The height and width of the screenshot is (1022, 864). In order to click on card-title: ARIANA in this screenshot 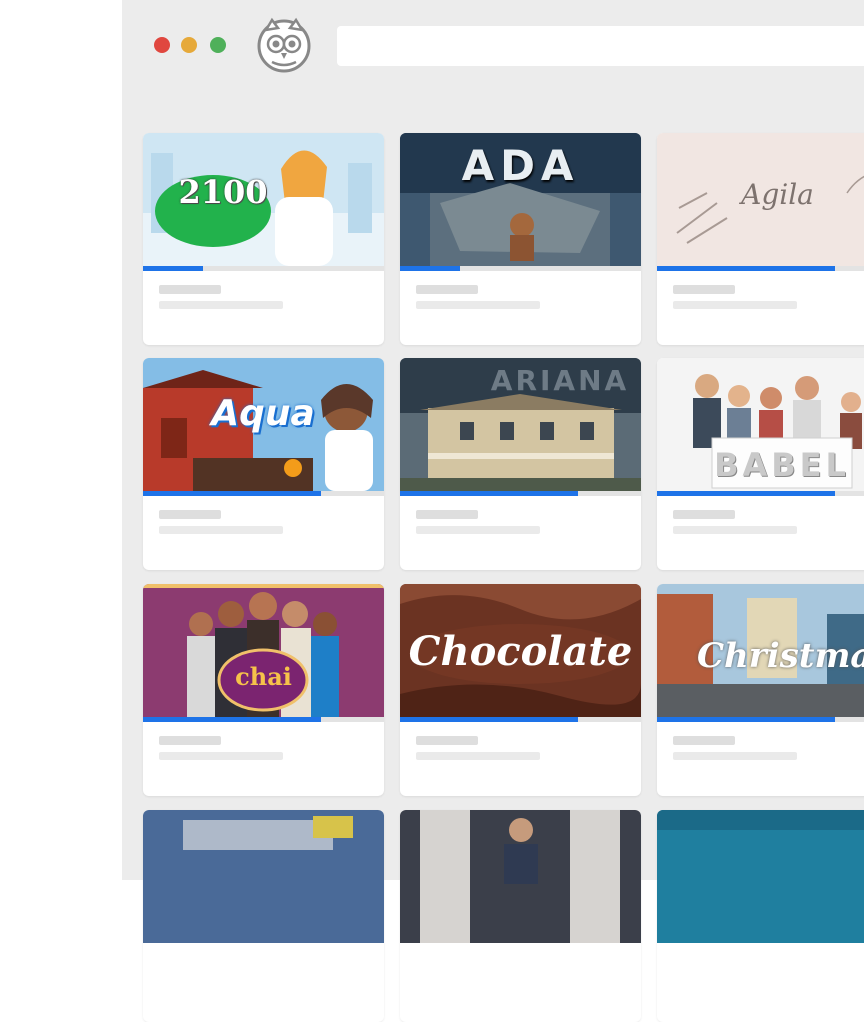, I will do `click(560, 380)`.